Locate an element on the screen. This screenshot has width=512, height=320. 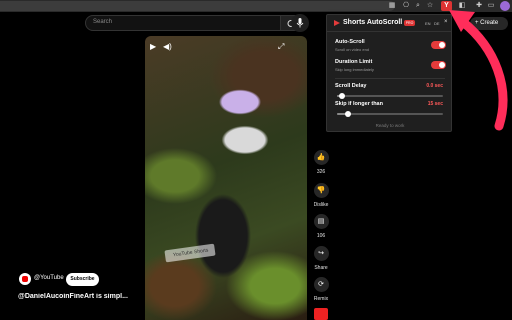
microphone-icon is located at coordinates (300, 23).